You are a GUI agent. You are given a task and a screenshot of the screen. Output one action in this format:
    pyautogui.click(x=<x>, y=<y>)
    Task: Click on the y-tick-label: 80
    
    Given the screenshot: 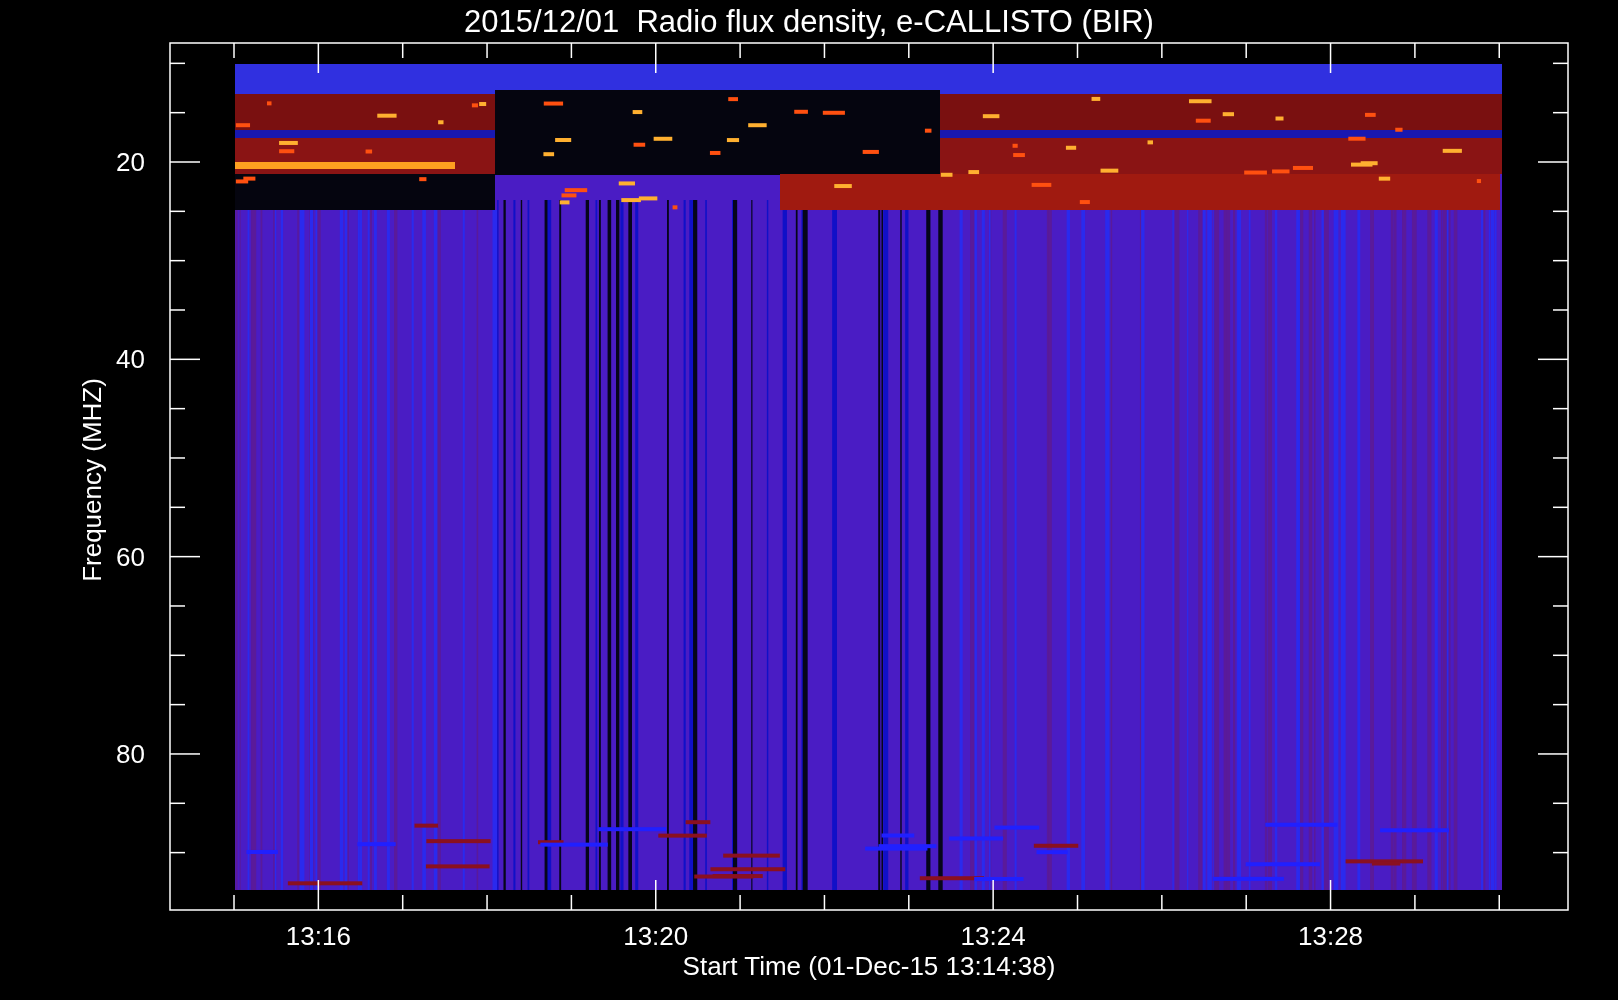 What is the action you would take?
    pyautogui.click(x=130, y=753)
    